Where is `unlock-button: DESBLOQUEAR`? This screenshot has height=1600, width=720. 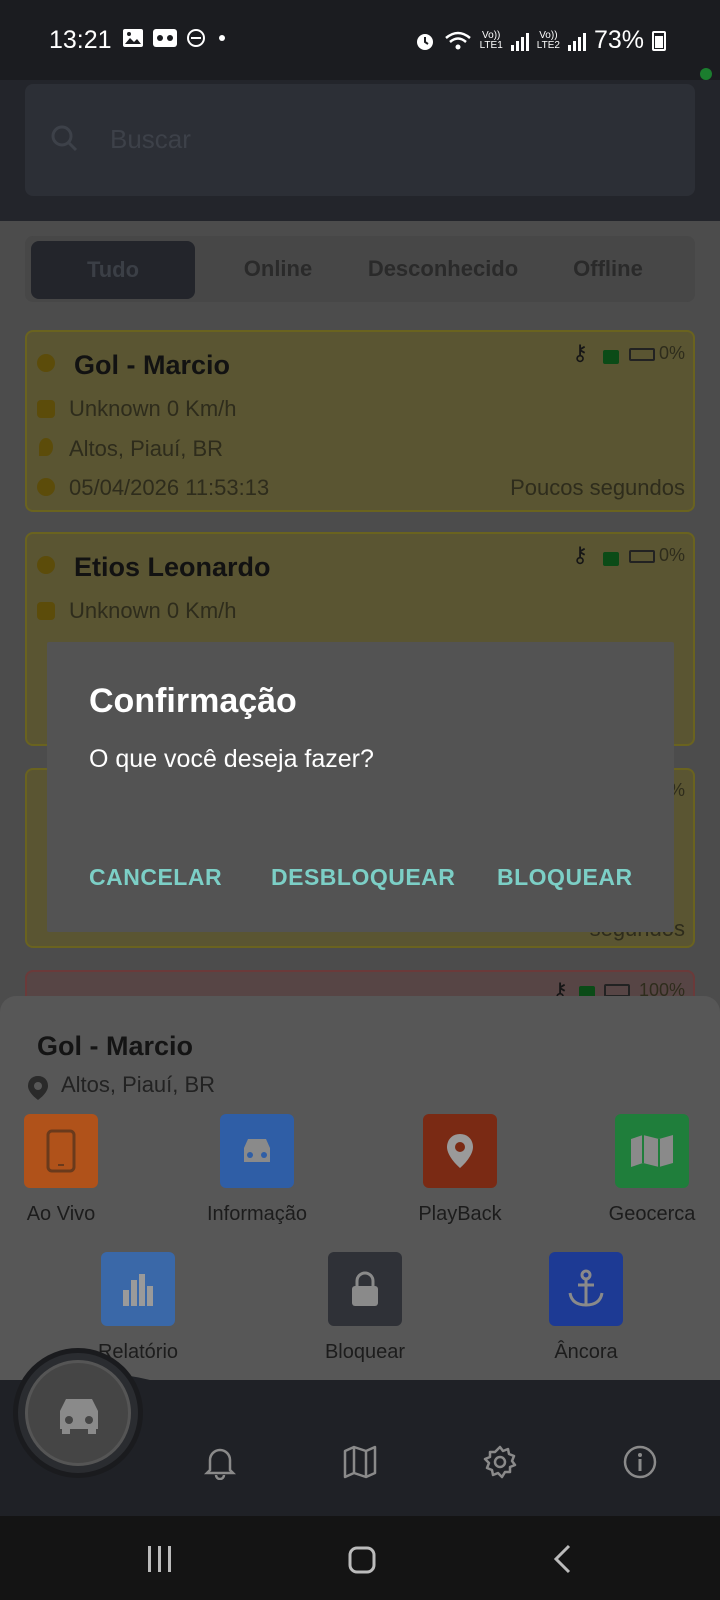
unlock-button: DESBLOQUEAR is located at coordinates (363, 877).